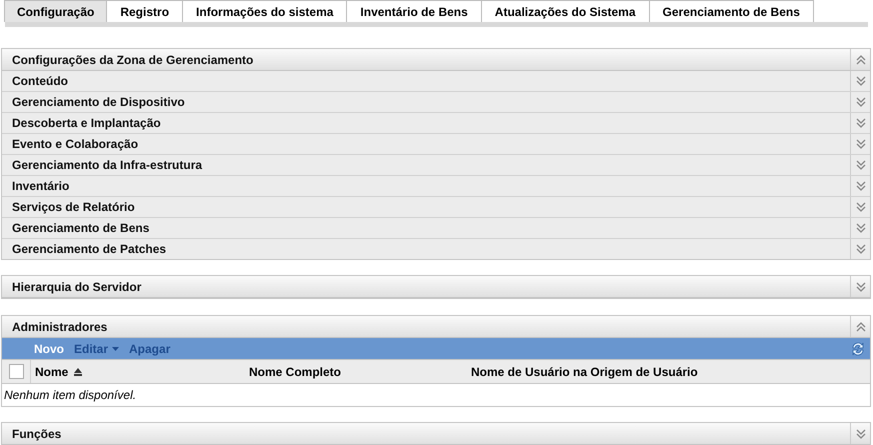 This screenshot has height=445, width=873. I want to click on section-row: Evento e Colaboração, so click(436, 144).